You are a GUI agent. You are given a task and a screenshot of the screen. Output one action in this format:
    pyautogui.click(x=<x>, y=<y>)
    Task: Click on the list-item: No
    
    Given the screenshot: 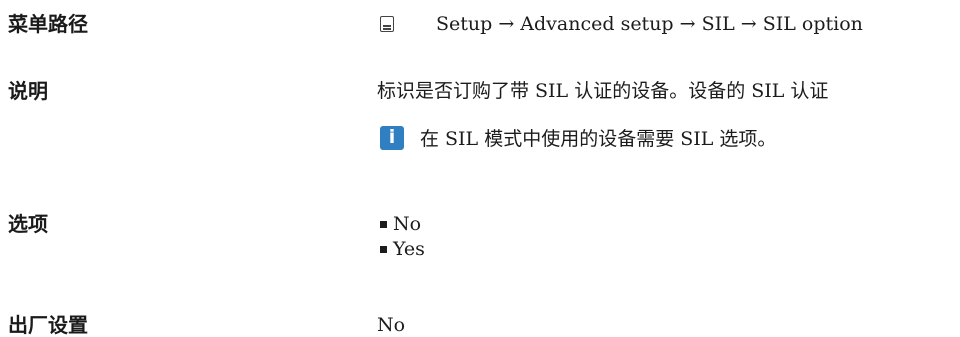 What is the action you would take?
    pyautogui.click(x=402, y=224)
    